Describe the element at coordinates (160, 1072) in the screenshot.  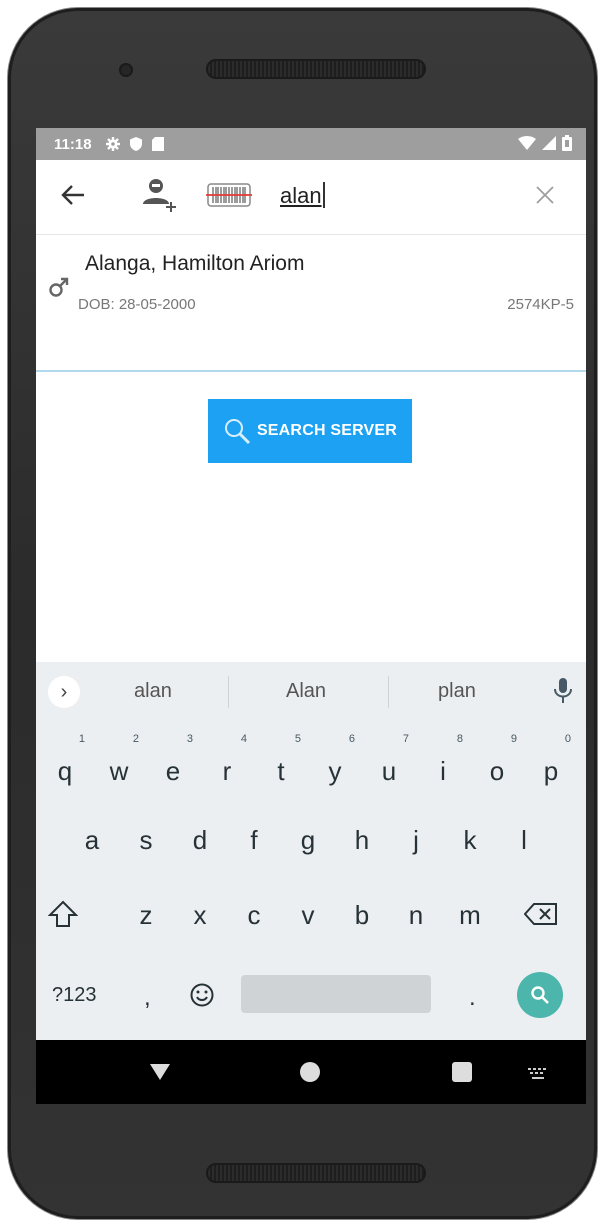
I see `nav-back-icon` at that location.